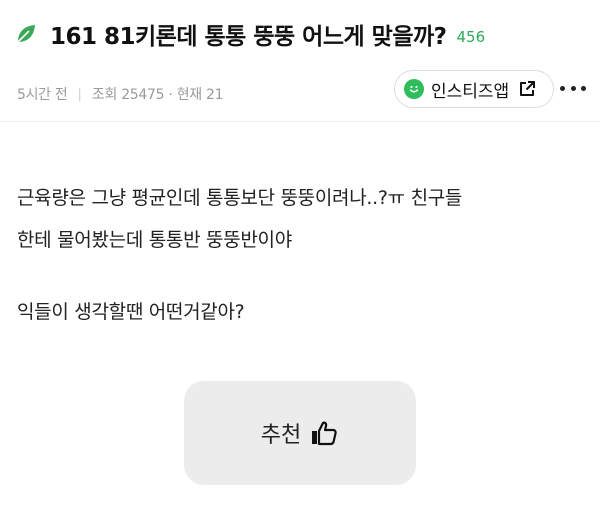  I want to click on post-title: 161 81키론데 통통 뚱뚱 어느게 맞을까?, so click(248, 37).